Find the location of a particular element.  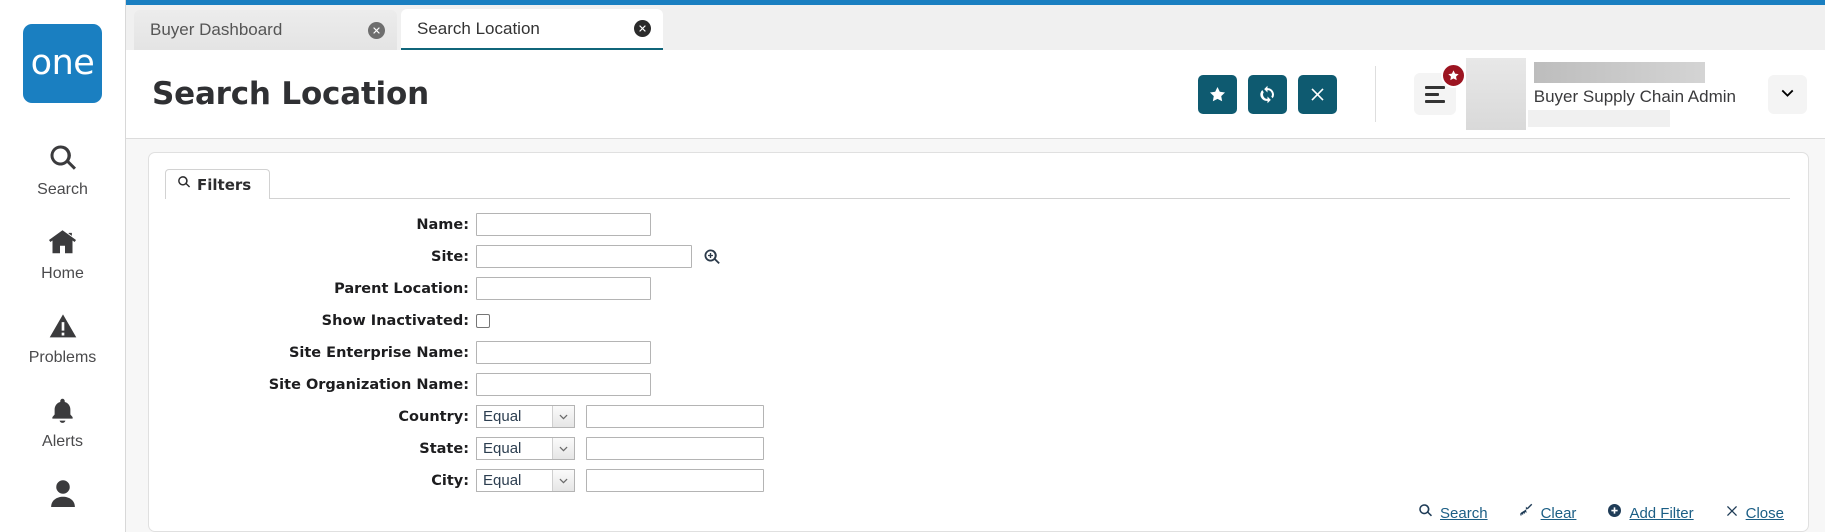

refresh-button is located at coordinates (1267, 94).